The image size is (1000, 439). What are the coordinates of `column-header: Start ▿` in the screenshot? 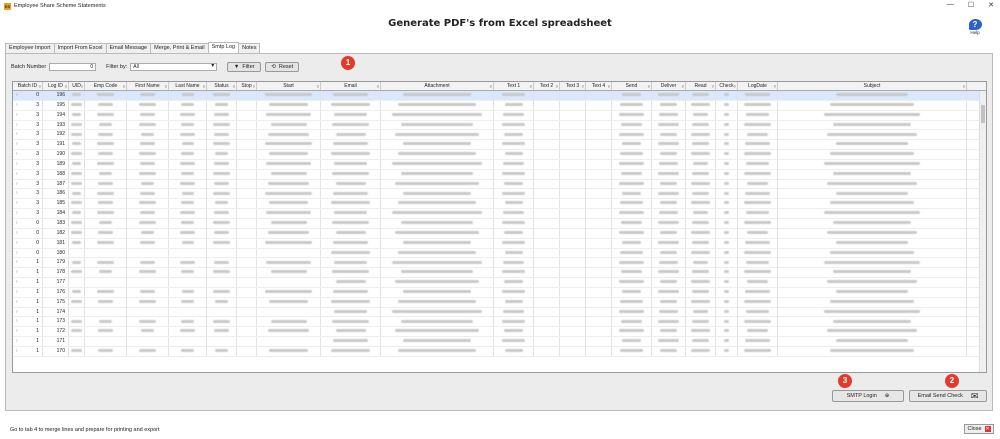 It's located at (289, 86).